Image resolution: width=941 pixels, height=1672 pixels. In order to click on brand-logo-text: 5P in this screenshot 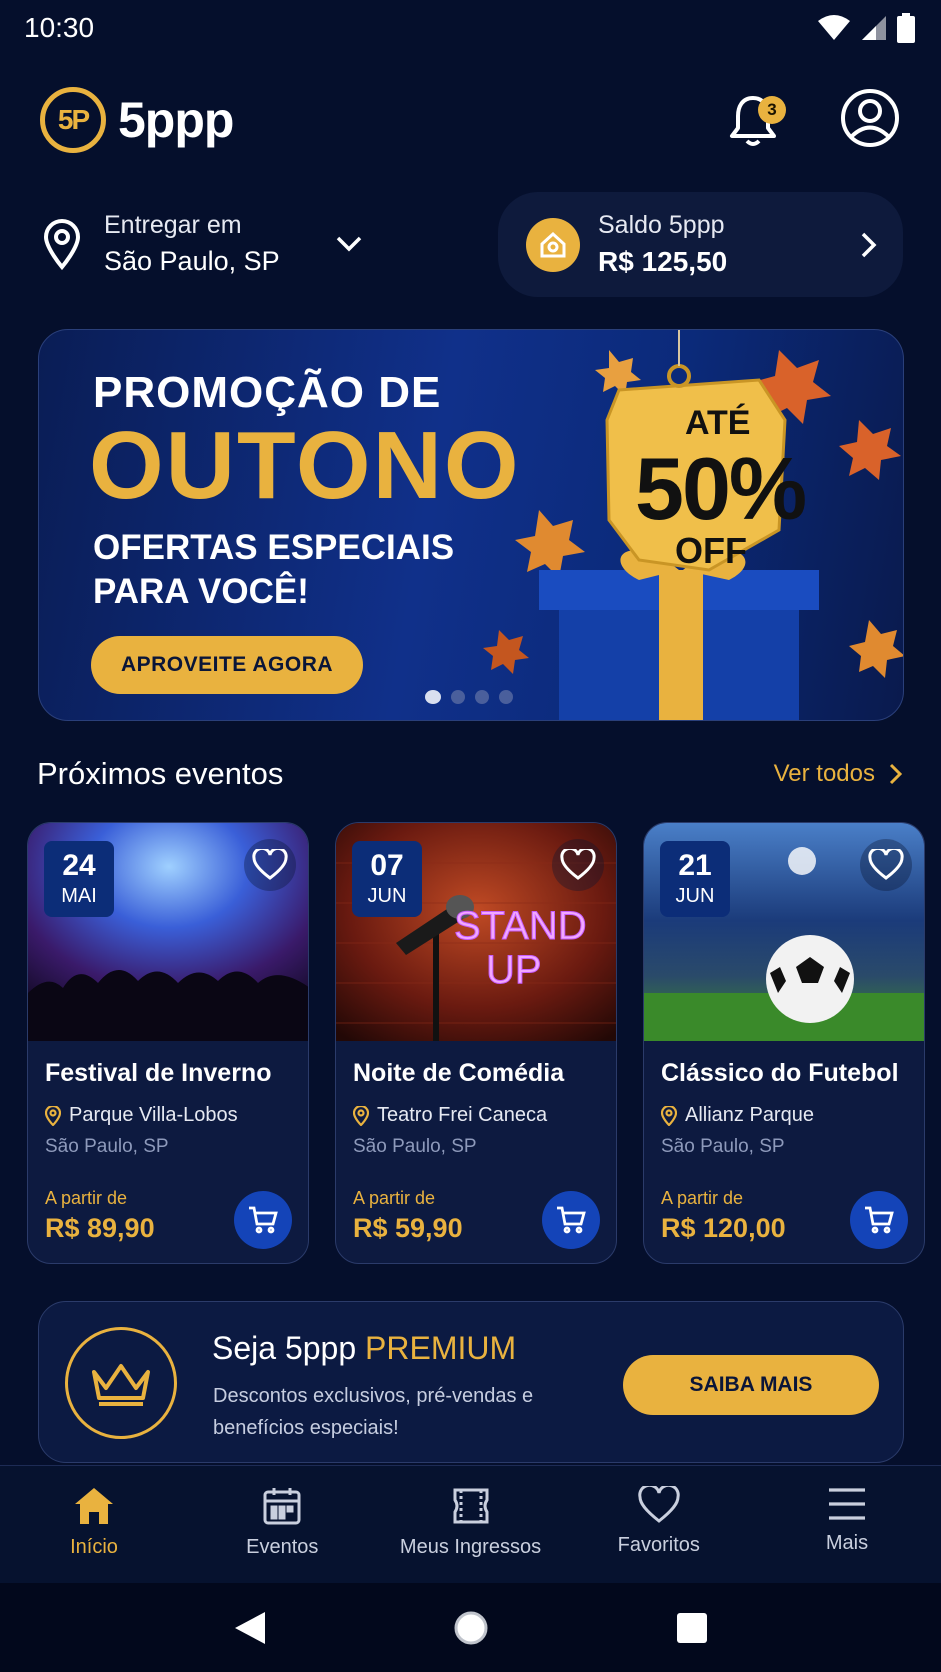, I will do `click(73, 119)`.